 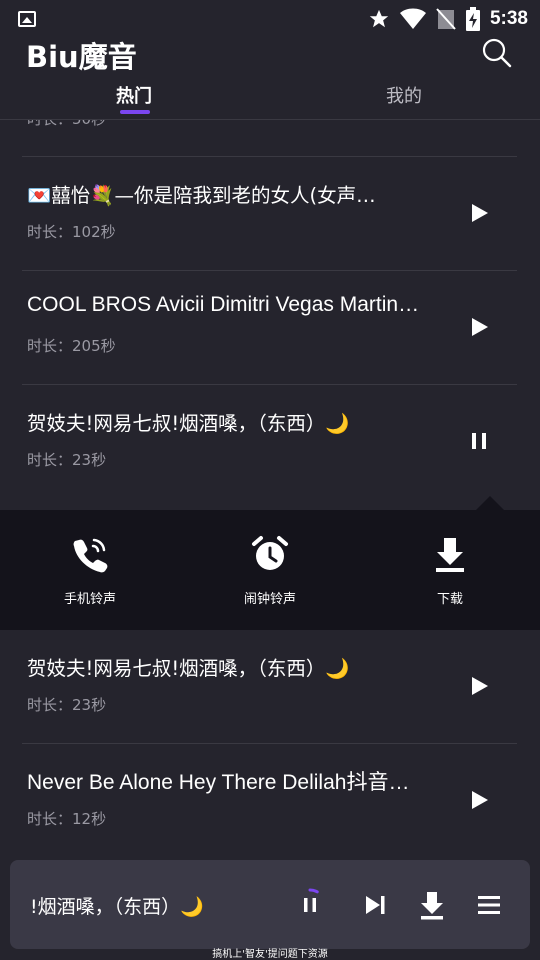 I want to click on app-title: Biu魔音, so click(x=81, y=57).